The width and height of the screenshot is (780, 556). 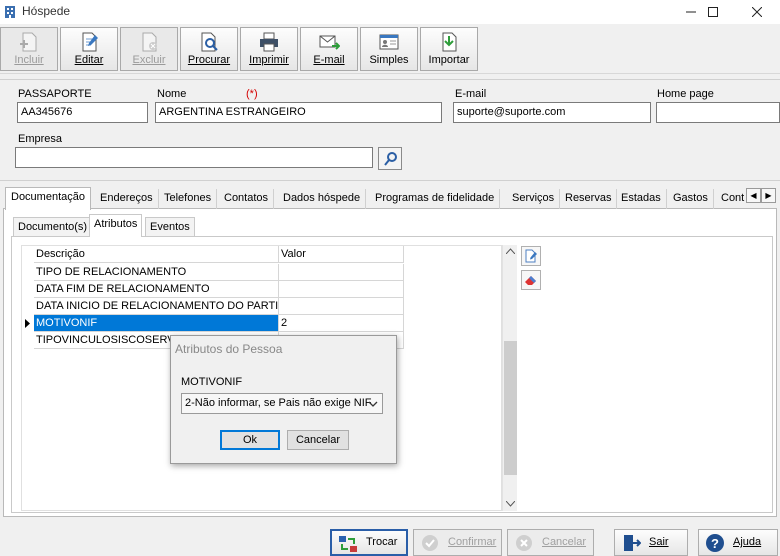 What do you see at coordinates (510, 408) in the screenshot?
I see `scrollbar-thumb` at bounding box center [510, 408].